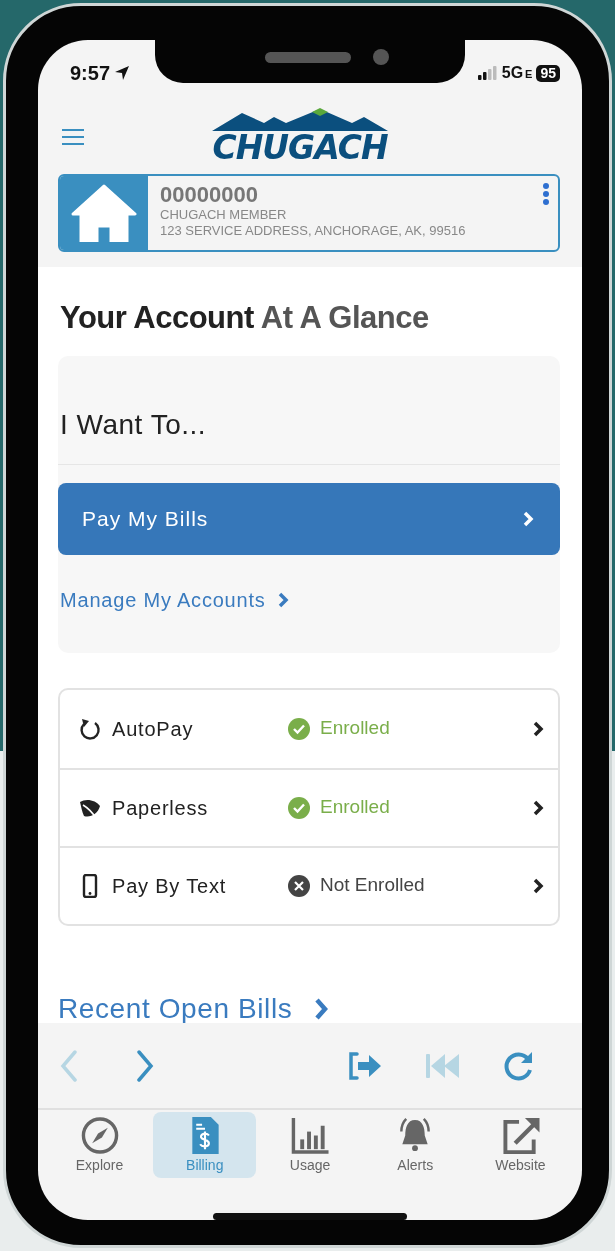 This screenshot has height=1251, width=615. I want to click on kebab-icon, so click(546, 194).